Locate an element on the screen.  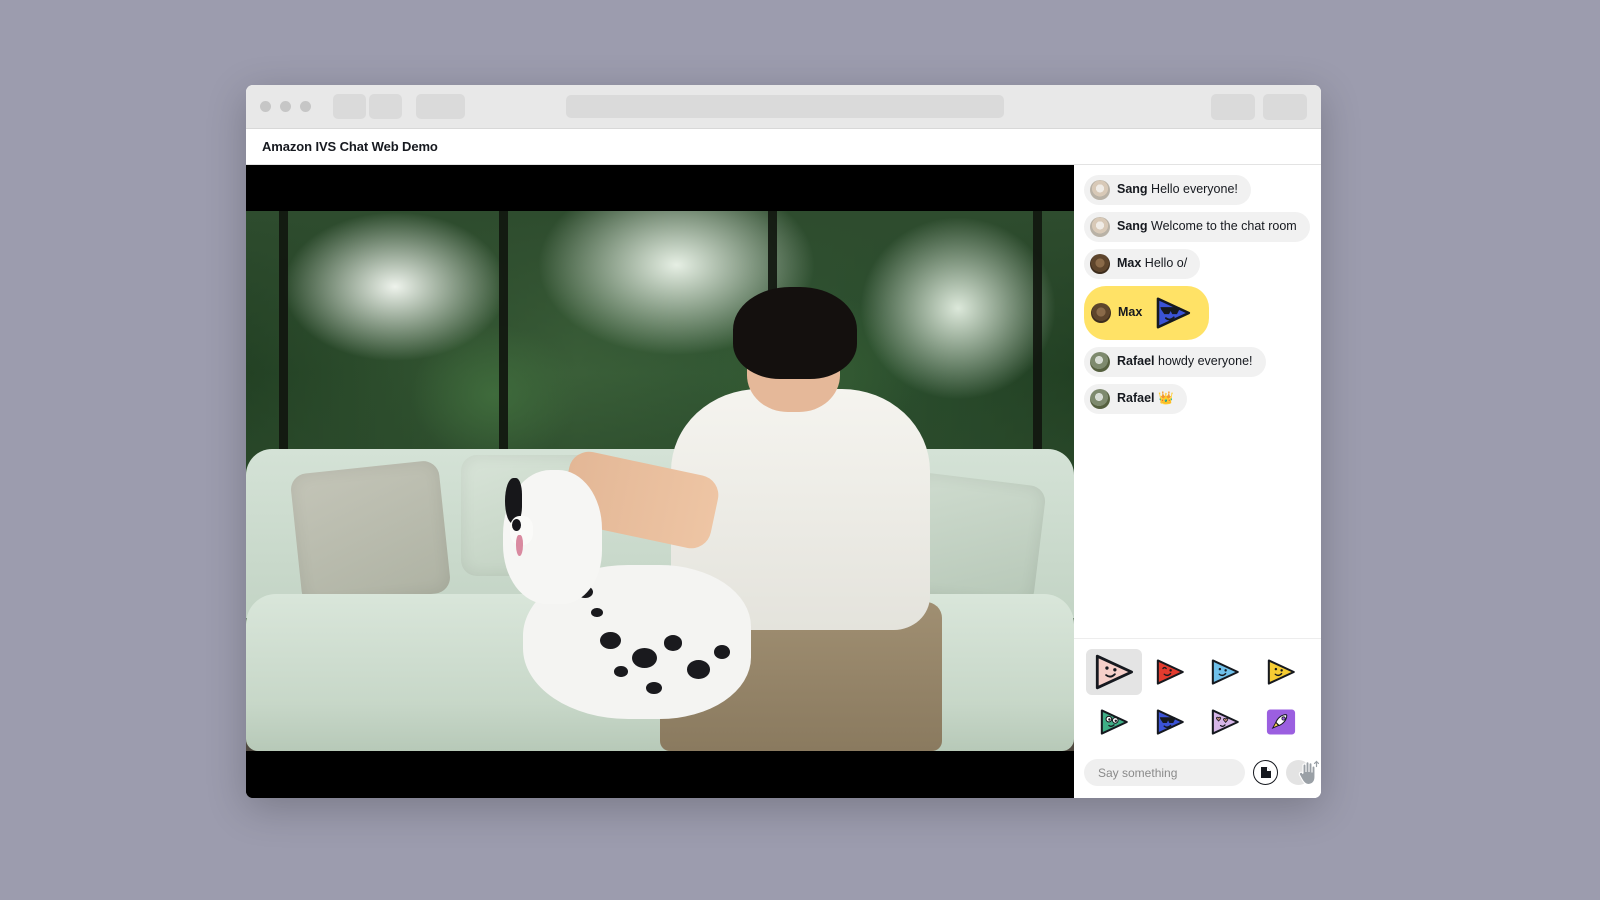
sticker-option-green-wide-eyes is located at coordinates (1114, 722).